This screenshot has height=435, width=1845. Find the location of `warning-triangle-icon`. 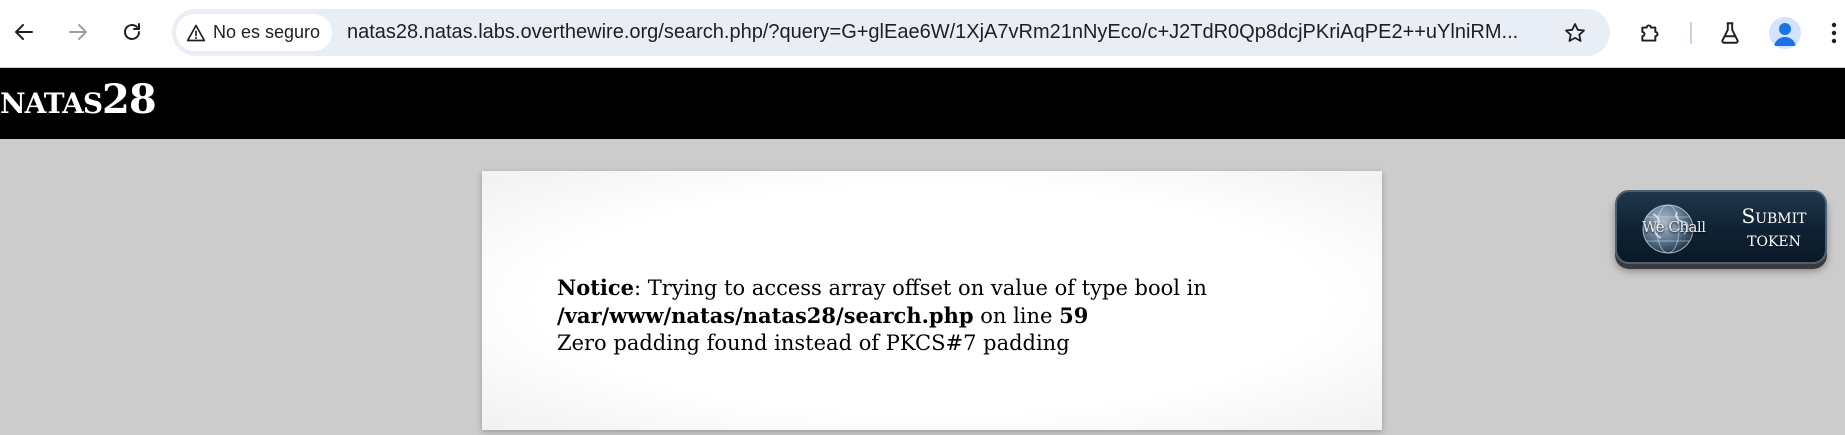

warning-triangle-icon is located at coordinates (196, 32).